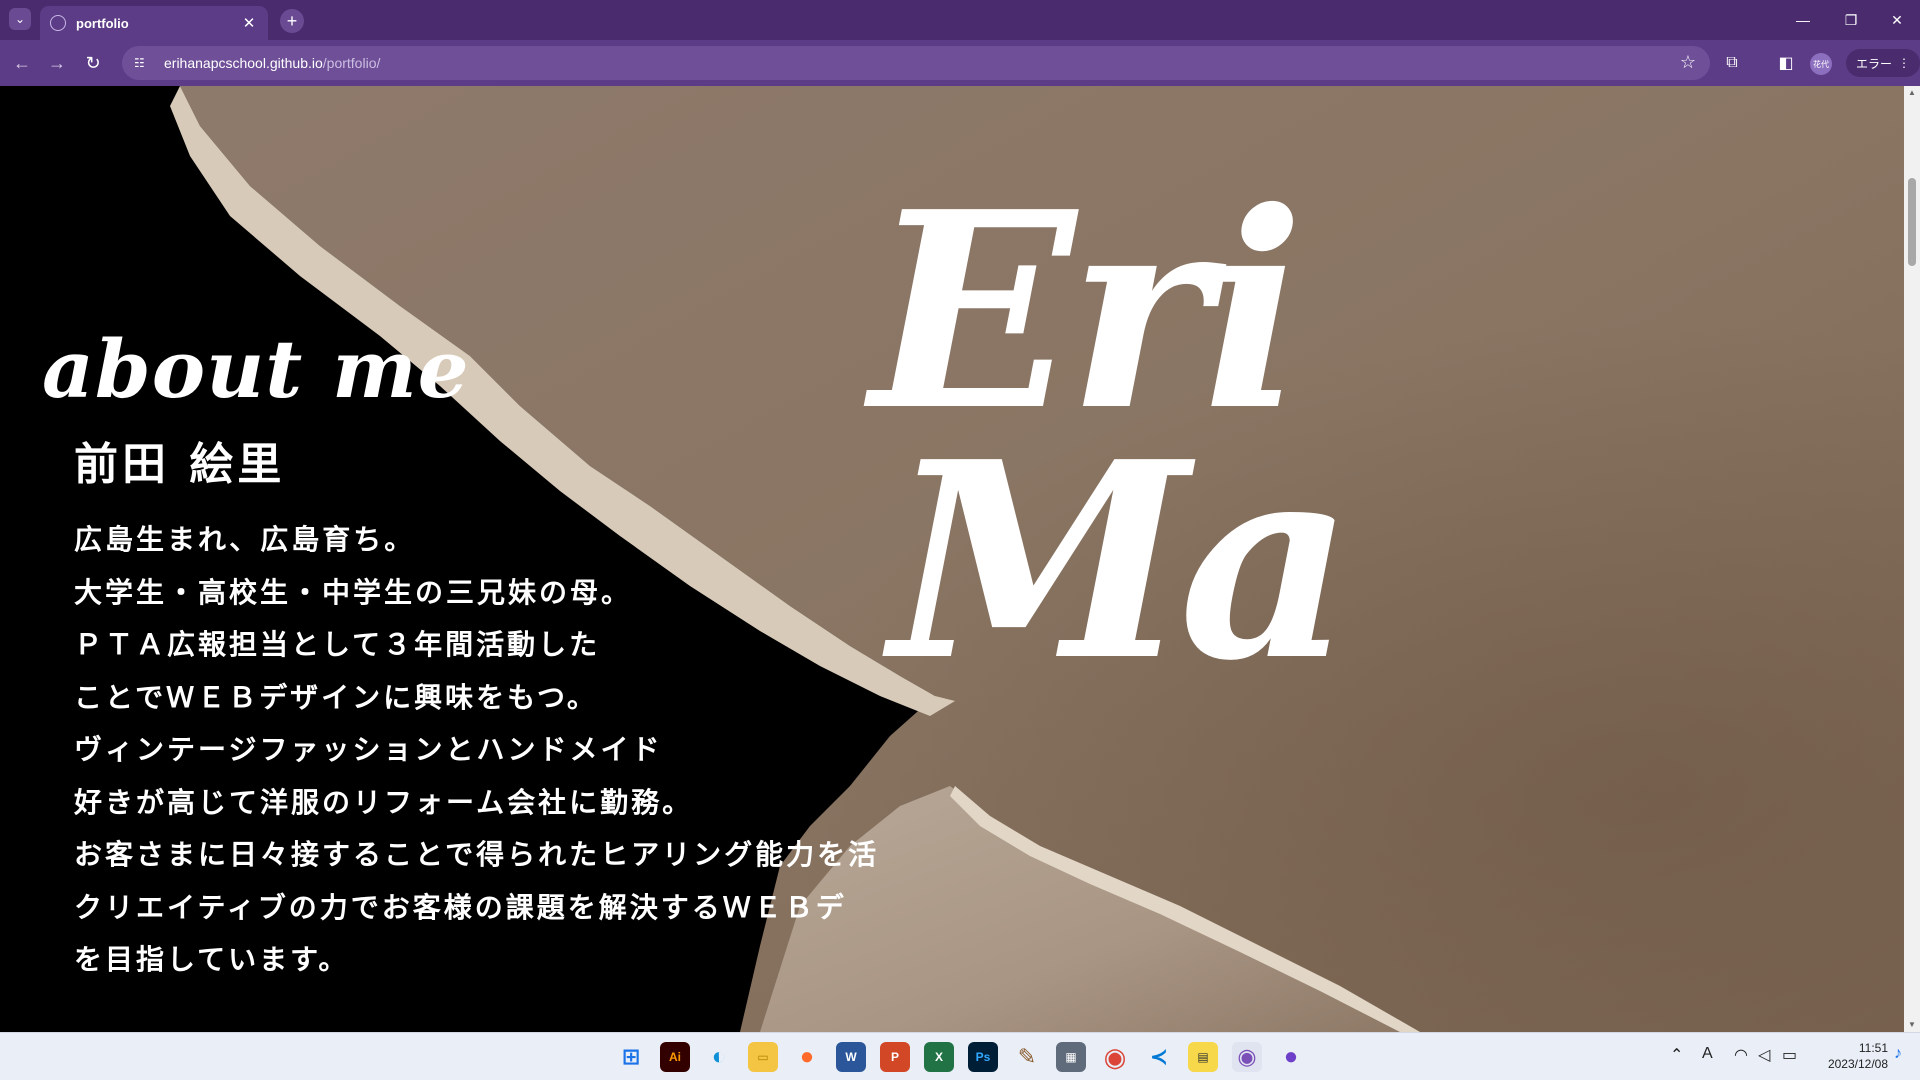 The width and height of the screenshot is (1920, 1080). Describe the element at coordinates (144, 63) in the screenshot. I see `site-info-icon: ☷` at that location.